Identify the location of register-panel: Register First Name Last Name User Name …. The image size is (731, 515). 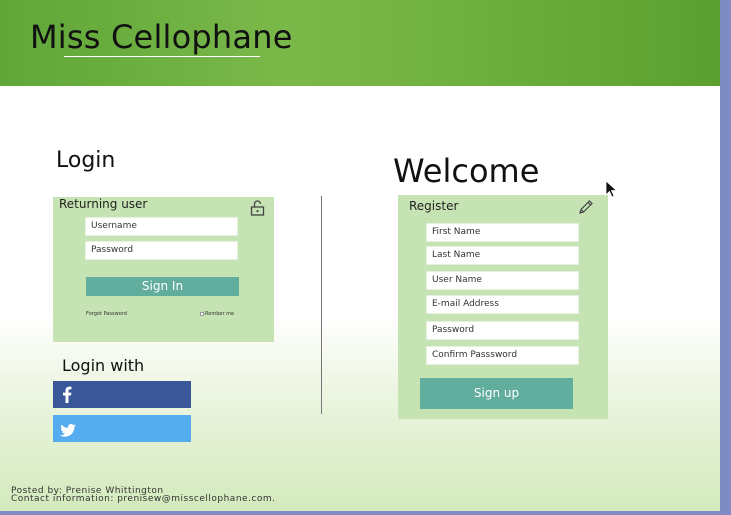
(503, 307).